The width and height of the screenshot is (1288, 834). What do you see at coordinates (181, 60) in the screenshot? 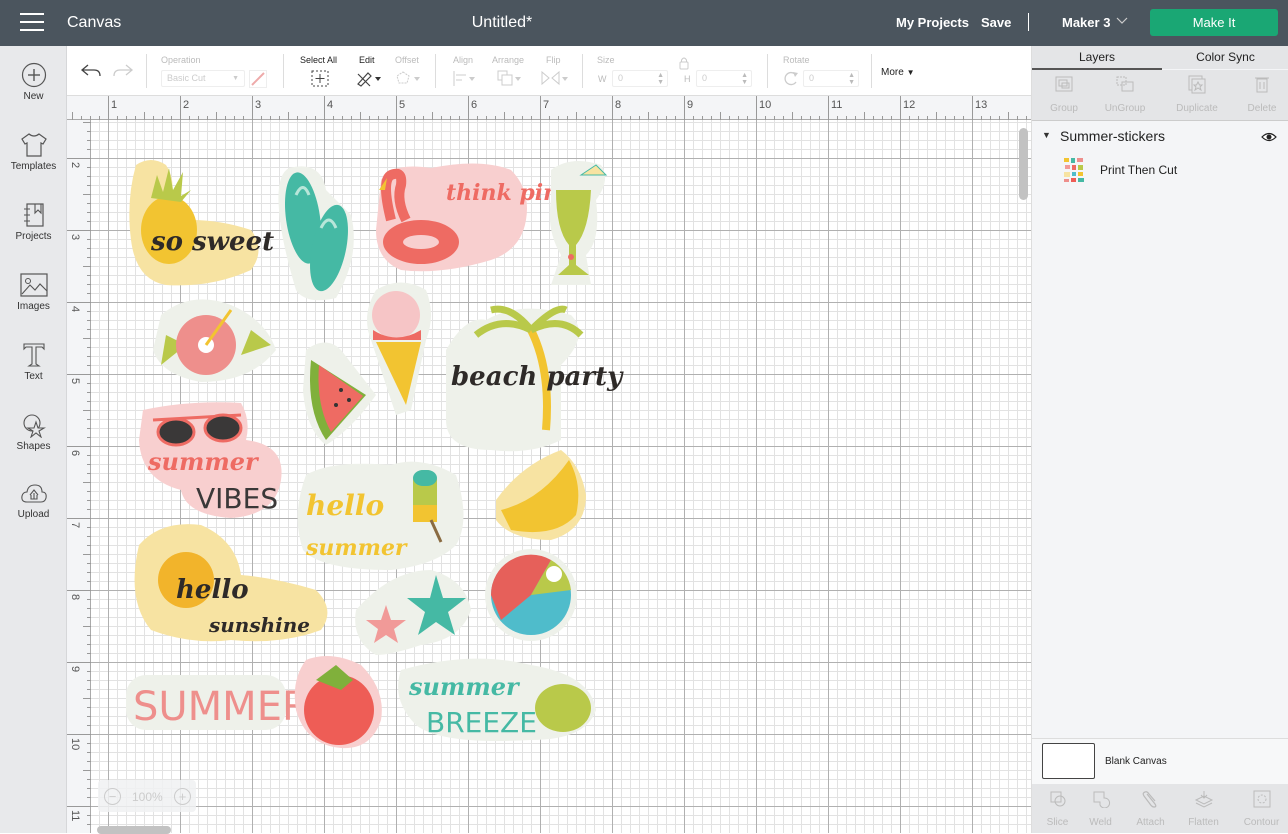
I see `operation-label: Operation` at bounding box center [181, 60].